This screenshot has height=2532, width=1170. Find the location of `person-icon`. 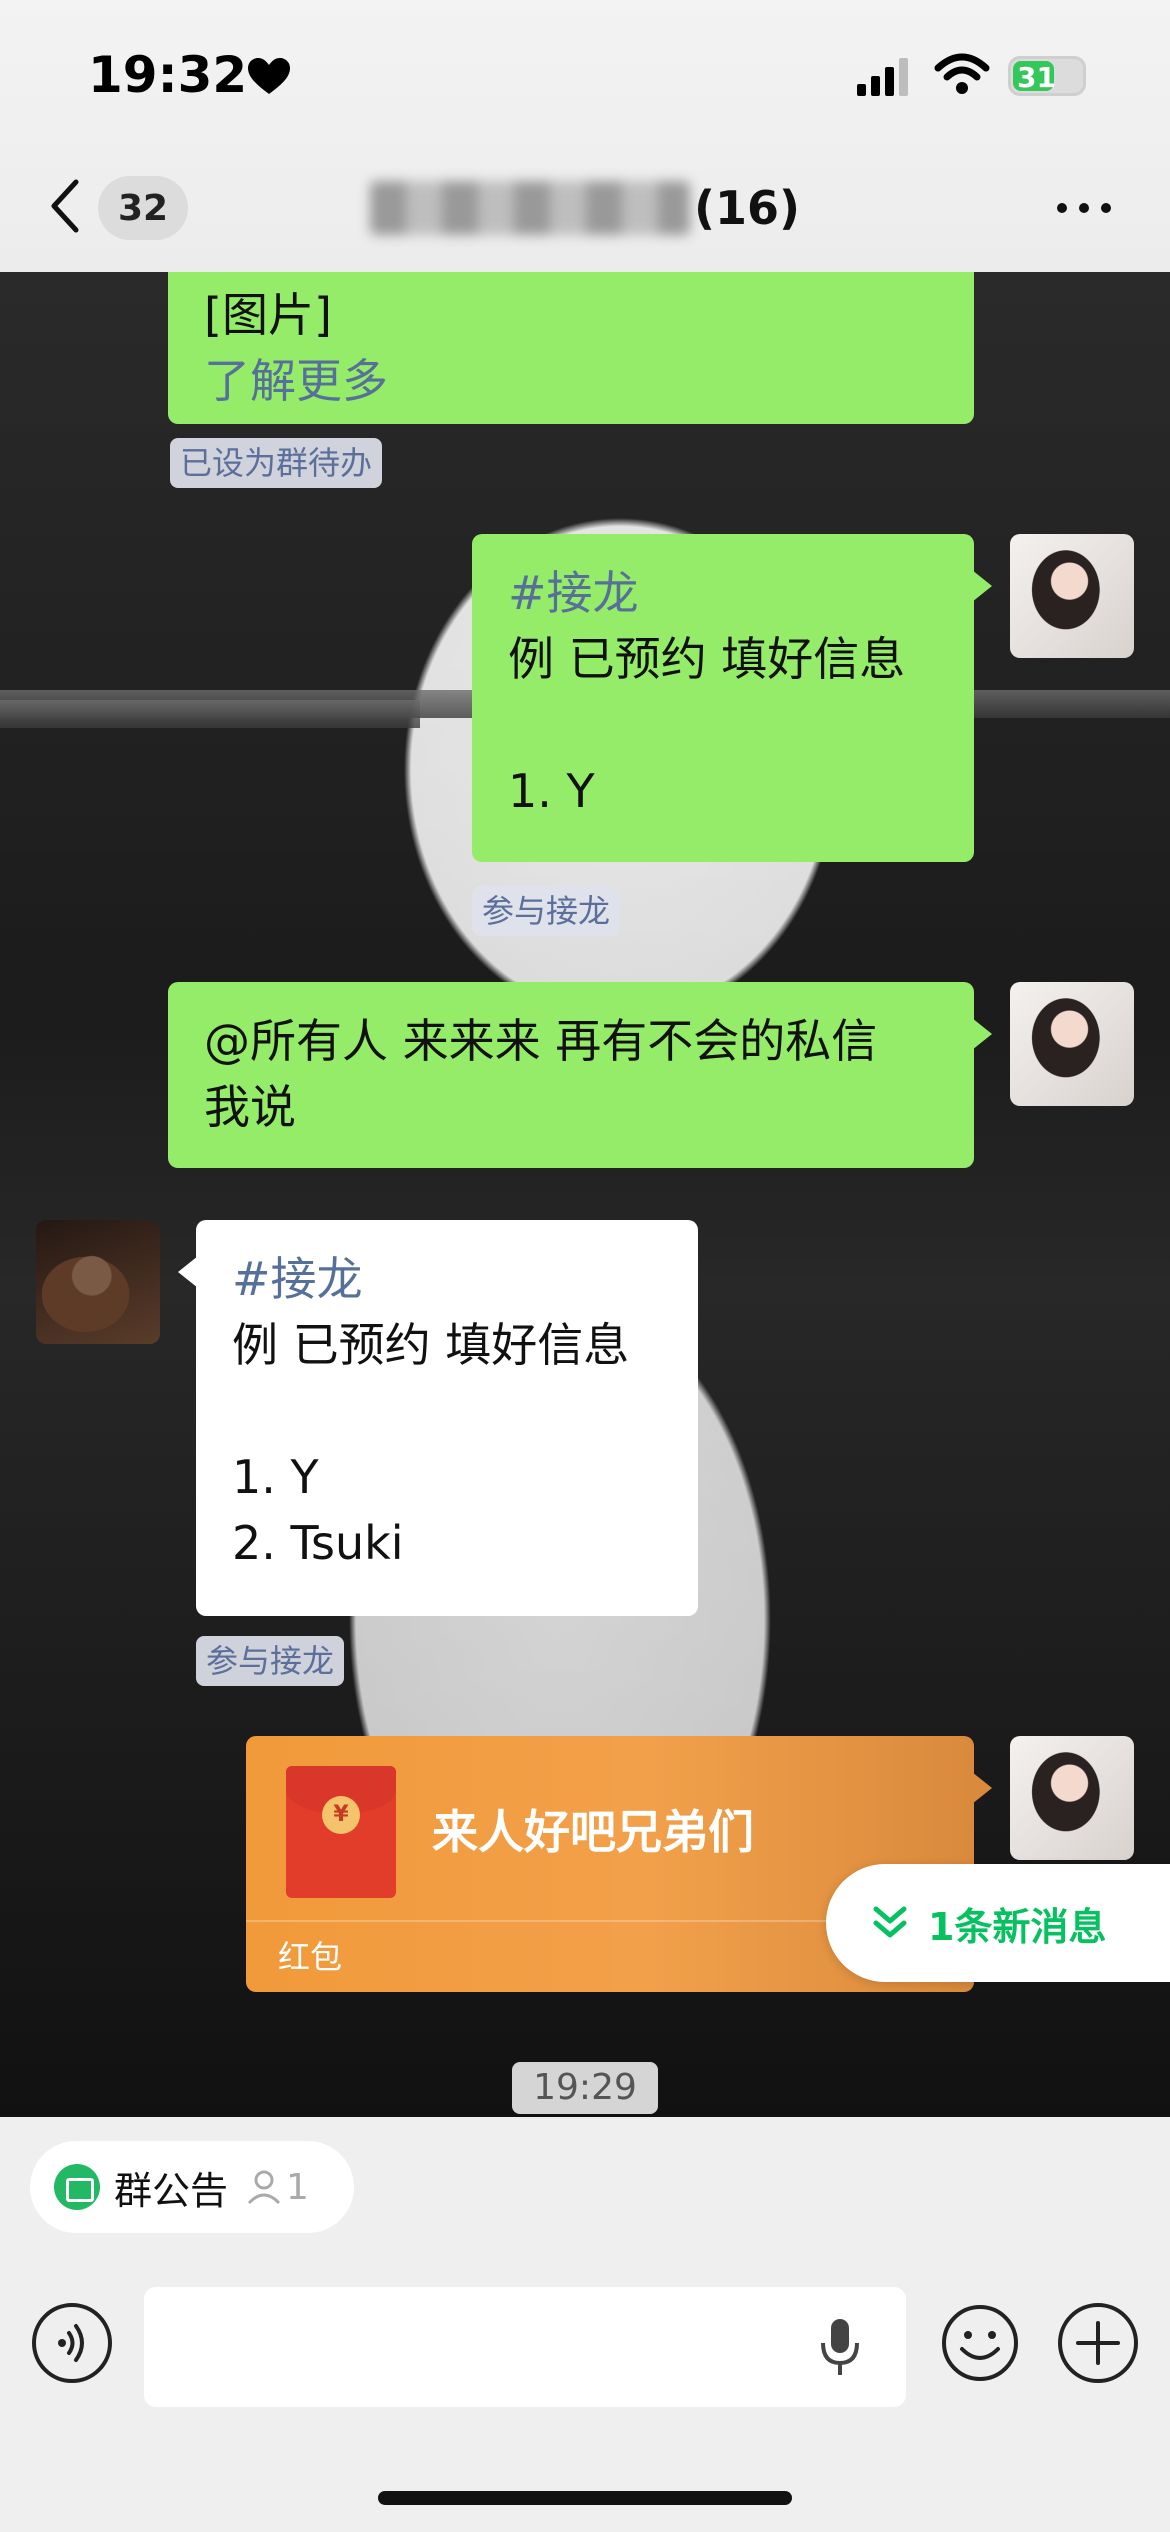

person-icon is located at coordinates (264, 2187).